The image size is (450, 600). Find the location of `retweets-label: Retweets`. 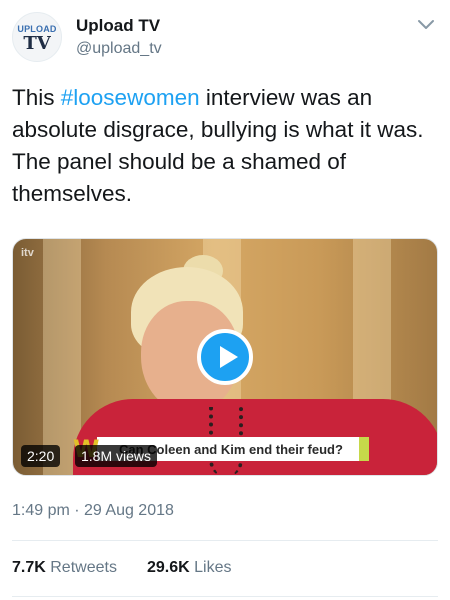

retweets-label: Retweets is located at coordinates (83, 567).